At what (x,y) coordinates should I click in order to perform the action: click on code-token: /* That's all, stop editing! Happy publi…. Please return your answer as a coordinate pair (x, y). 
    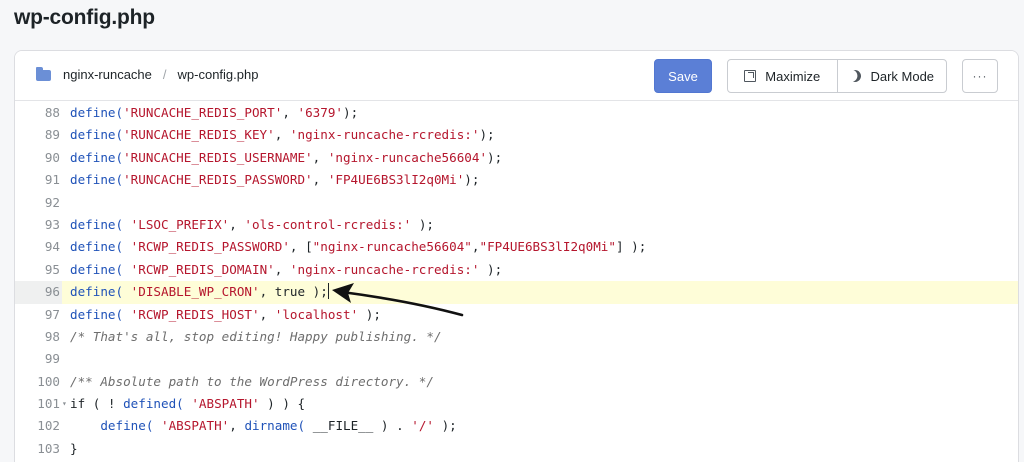
    Looking at the image, I should click on (256, 336).